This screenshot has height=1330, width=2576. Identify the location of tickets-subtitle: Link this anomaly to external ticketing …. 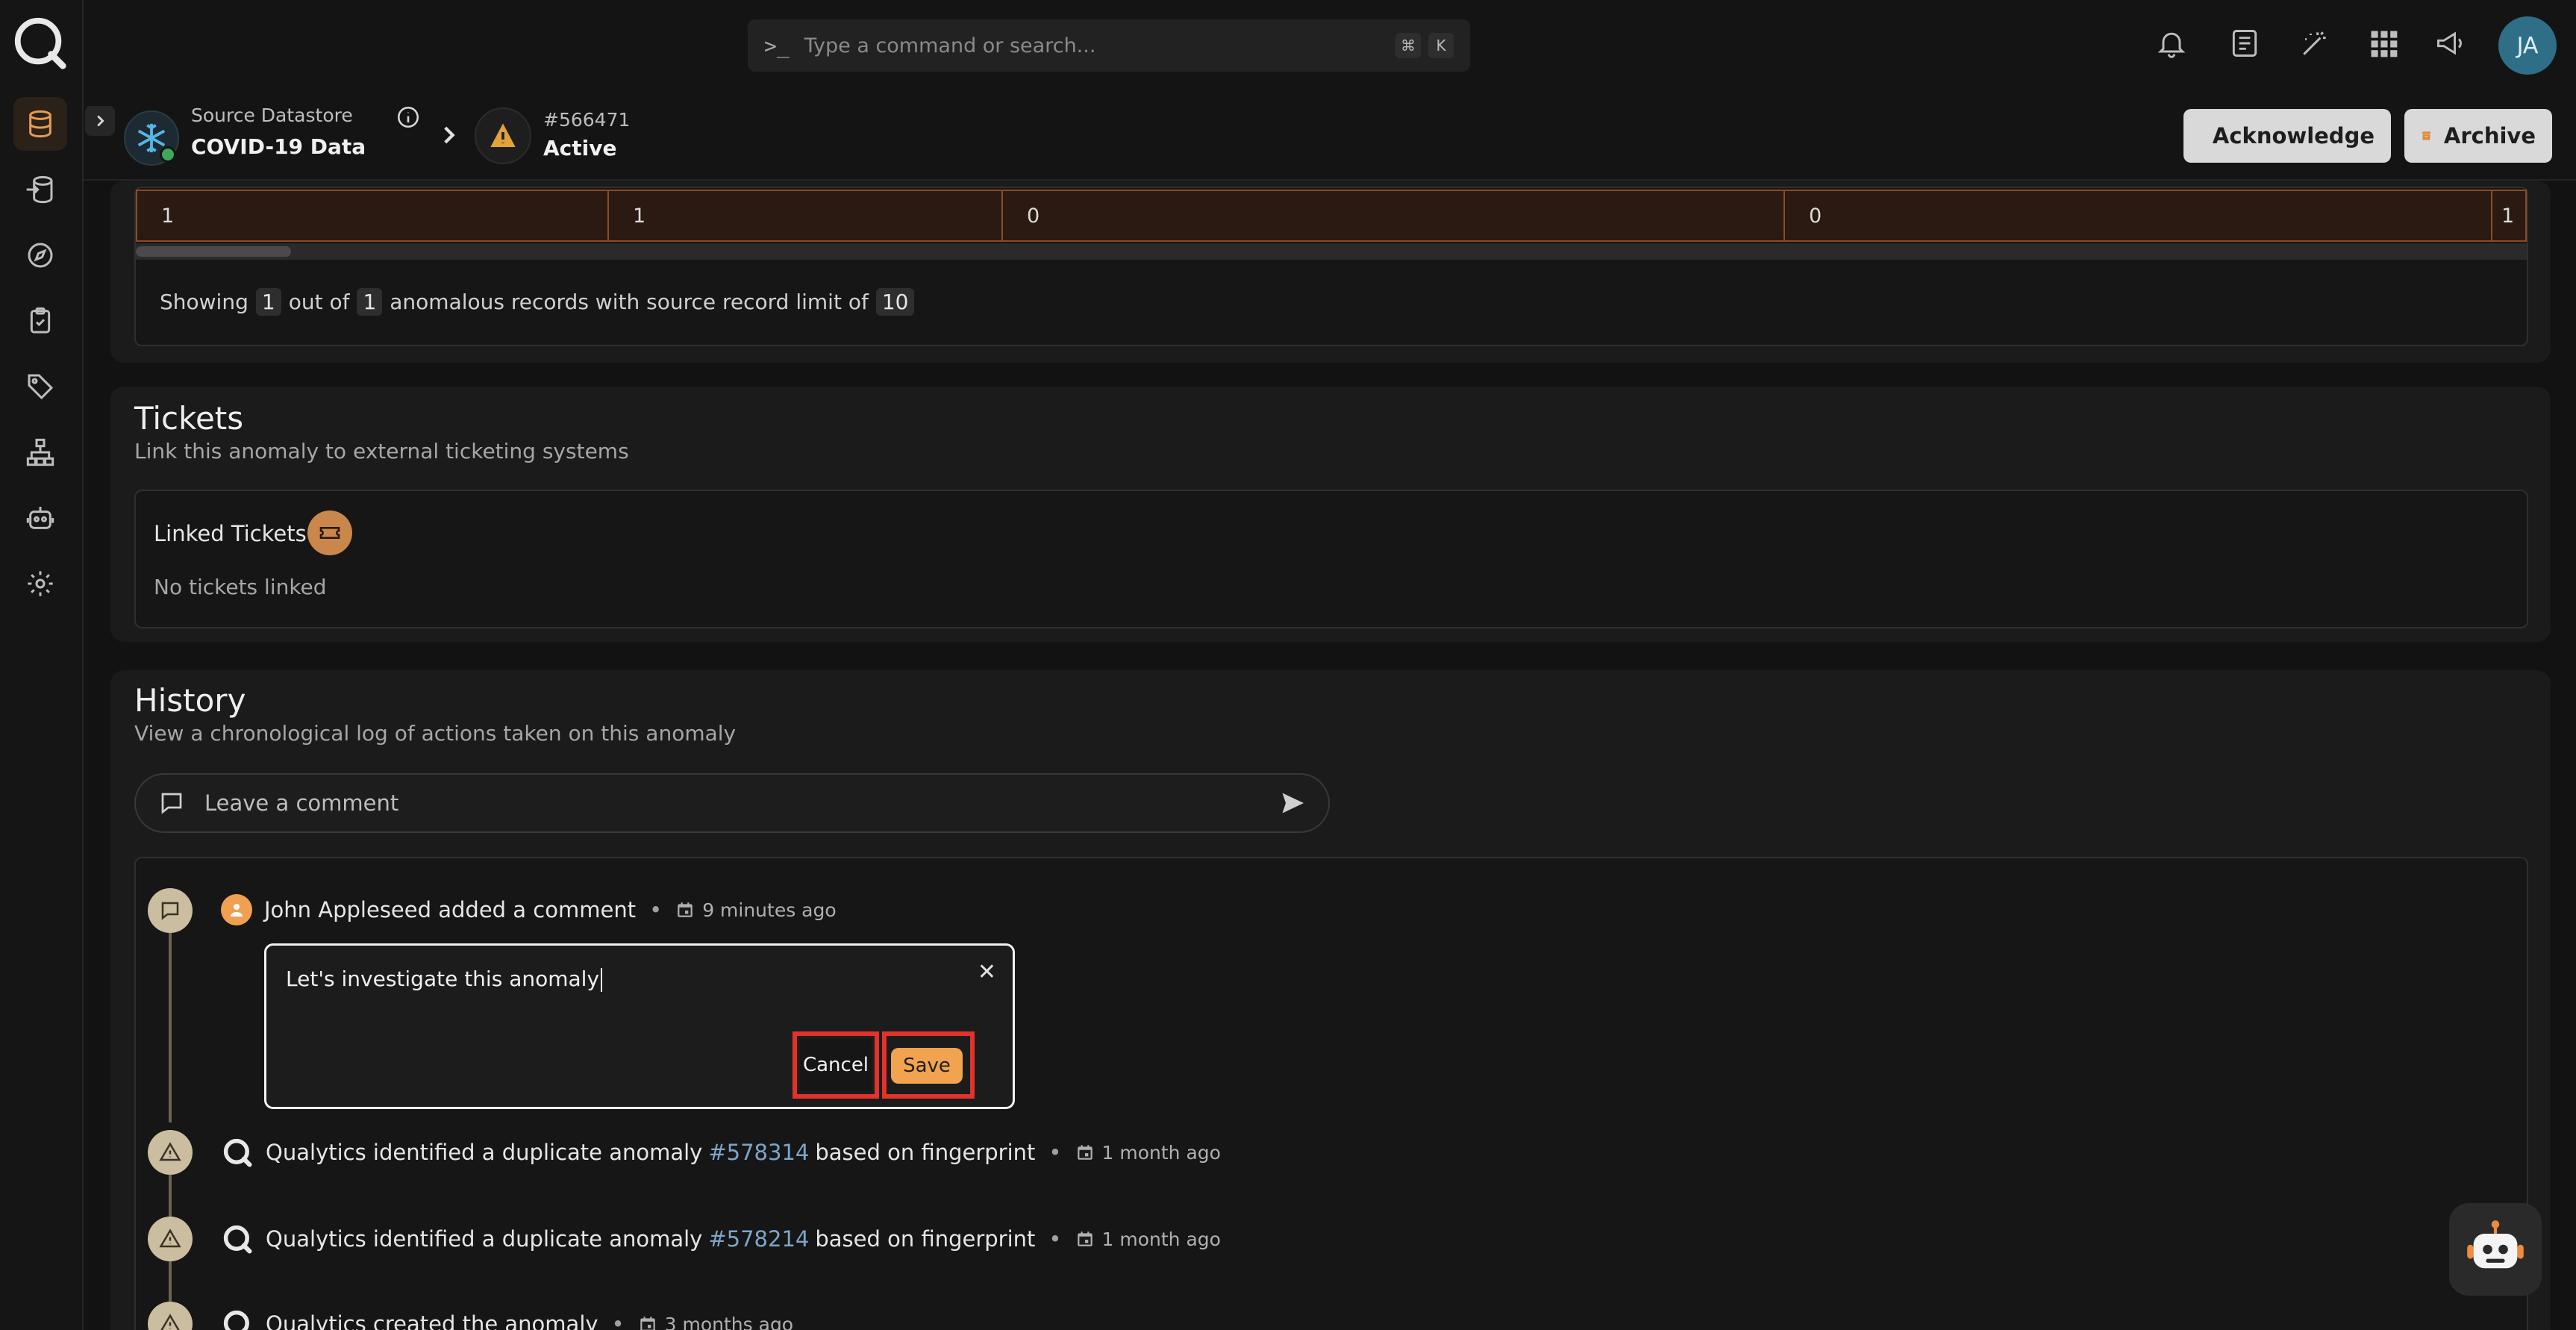
(381, 451).